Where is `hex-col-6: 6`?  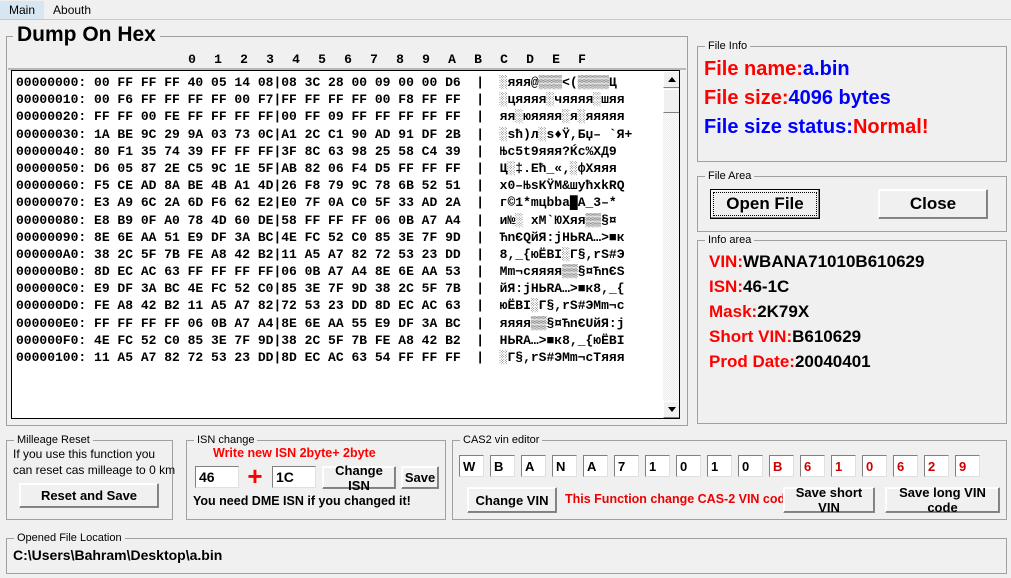
hex-col-6: 6 is located at coordinates (348, 59).